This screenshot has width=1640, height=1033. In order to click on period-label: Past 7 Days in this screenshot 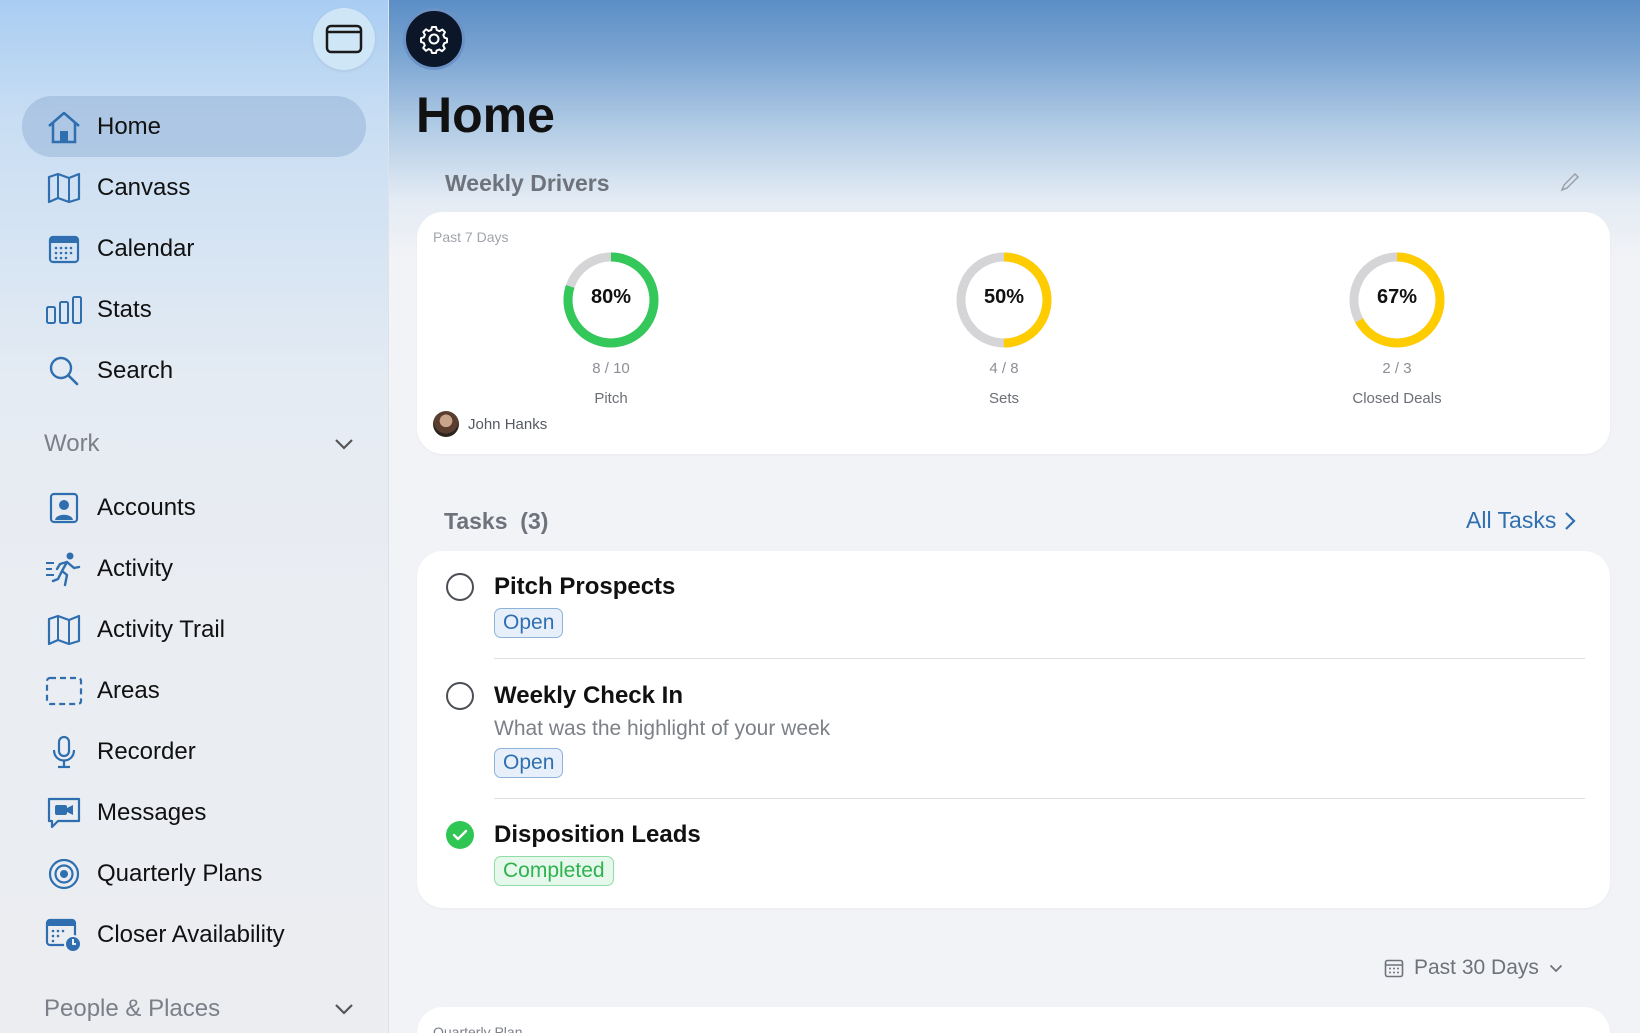, I will do `click(471, 237)`.